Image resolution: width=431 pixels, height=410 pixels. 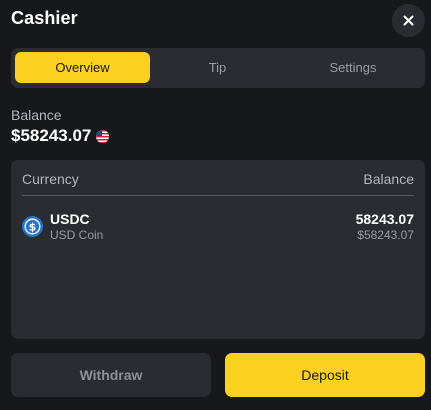 What do you see at coordinates (385, 235) in the screenshot?
I see `currency-fiat-value: $58243.07` at bounding box center [385, 235].